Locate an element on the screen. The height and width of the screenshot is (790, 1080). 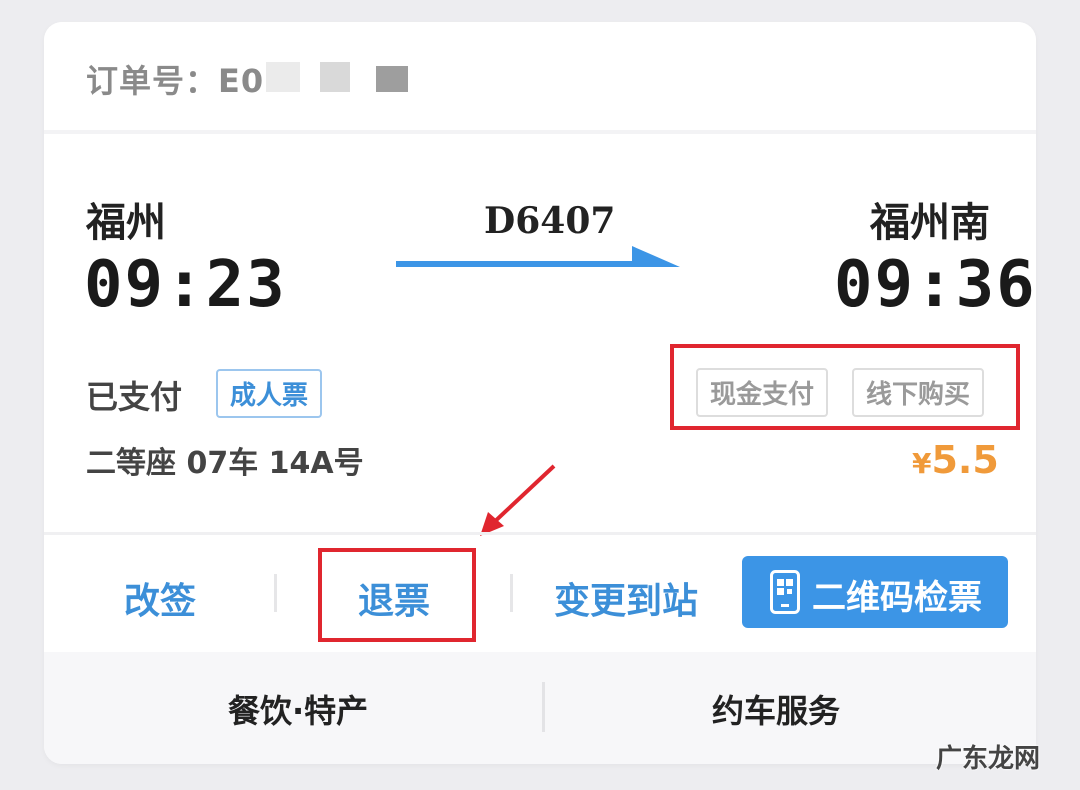
departure-time: 09:23 is located at coordinates (185, 285).